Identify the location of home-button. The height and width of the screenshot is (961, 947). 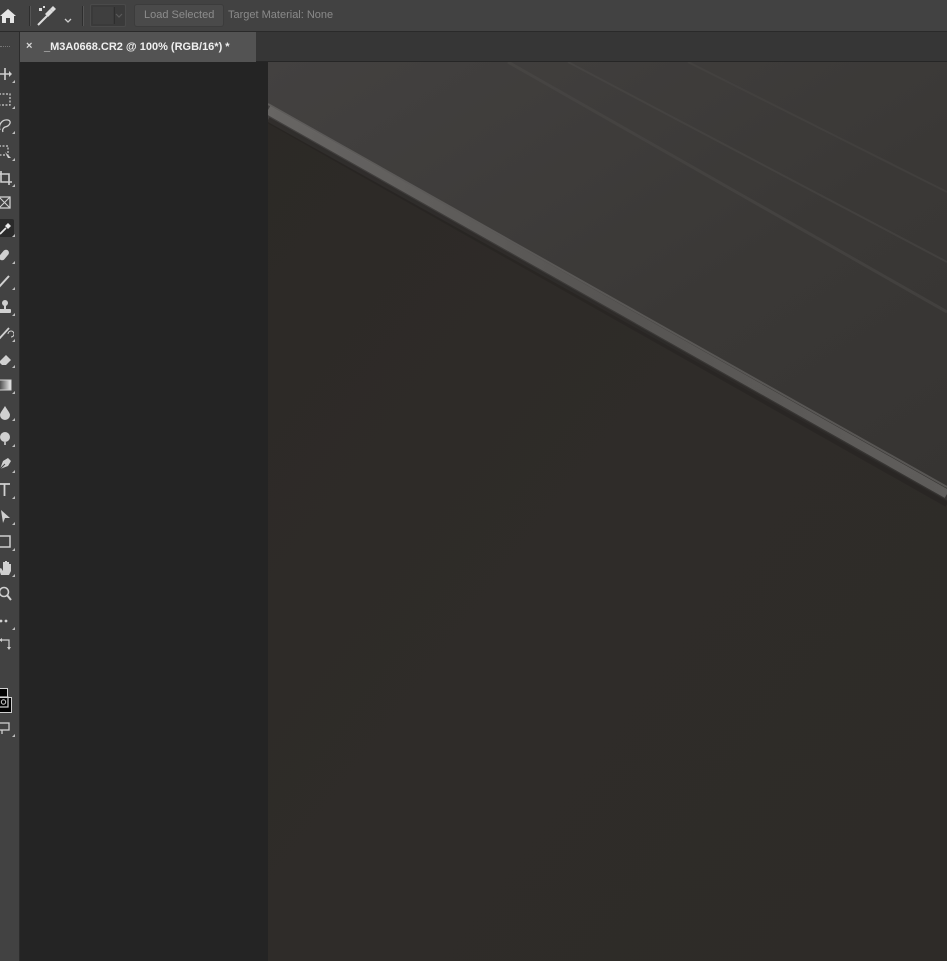
(9, 16).